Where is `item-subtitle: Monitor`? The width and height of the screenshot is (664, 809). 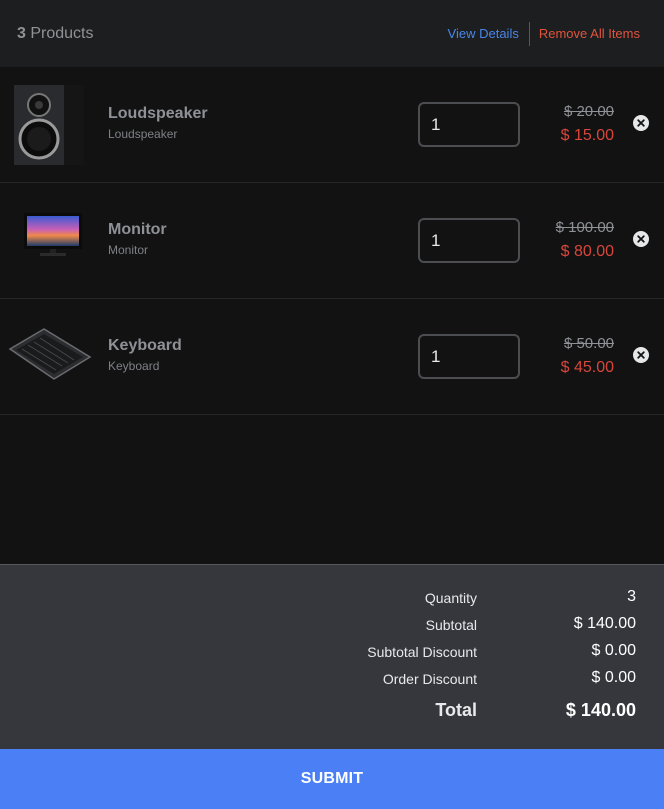
item-subtitle: Monitor is located at coordinates (128, 250).